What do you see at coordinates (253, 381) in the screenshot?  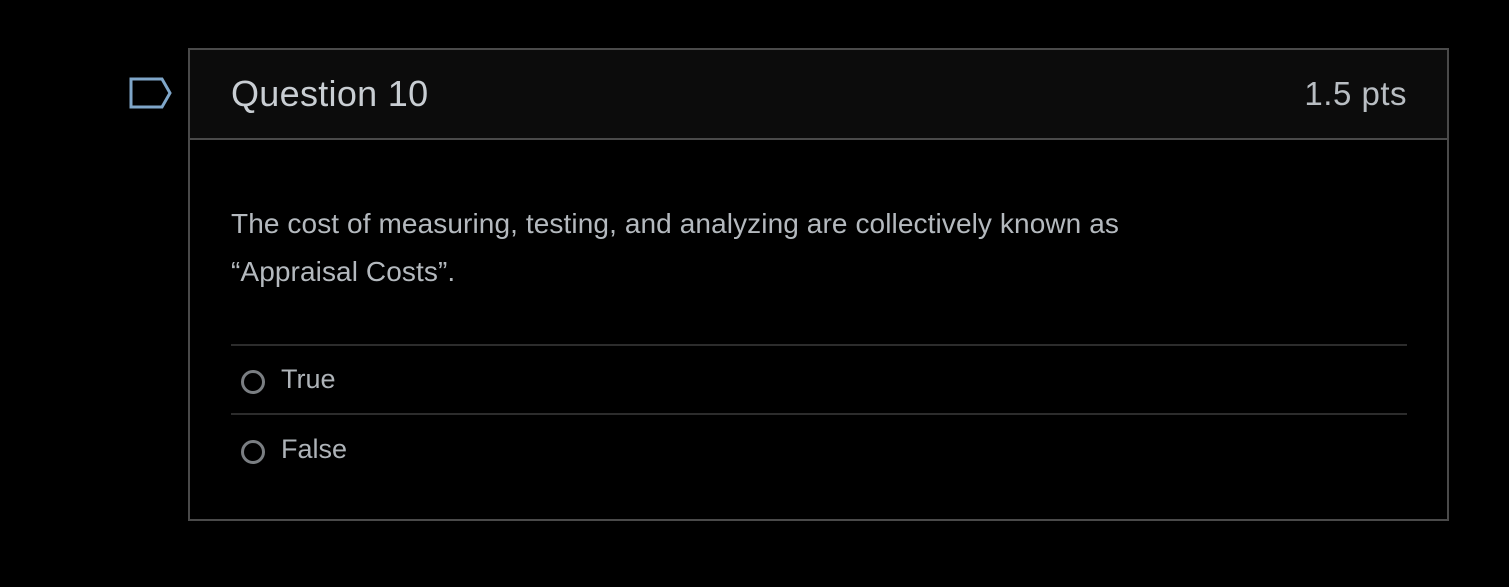 I see `radio-button-true` at bounding box center [253, 381].